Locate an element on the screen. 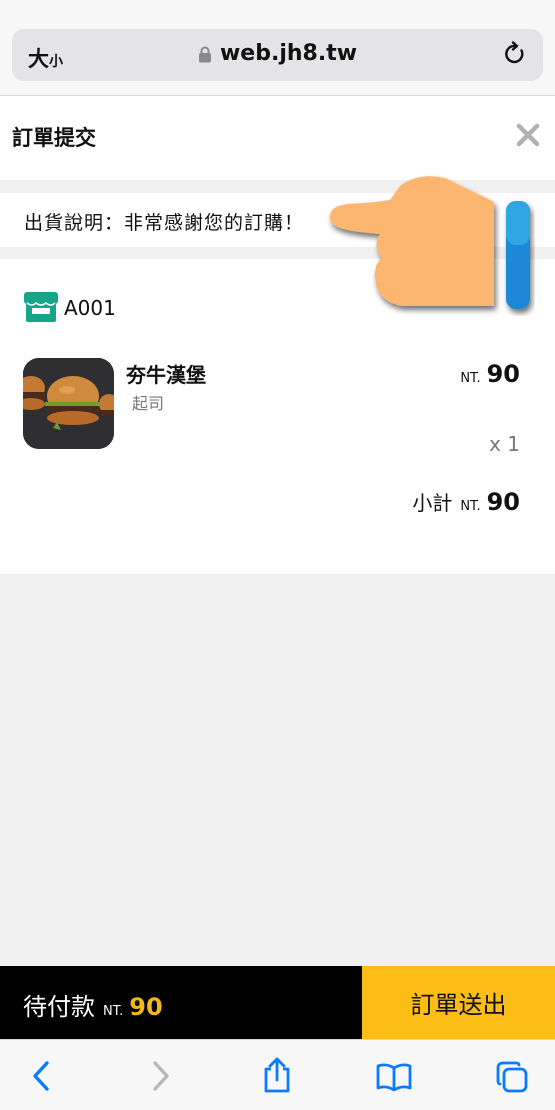 This screenshot has width=555, height=1110. subtotal-amount: 90 is located at coordinates (503, 502).